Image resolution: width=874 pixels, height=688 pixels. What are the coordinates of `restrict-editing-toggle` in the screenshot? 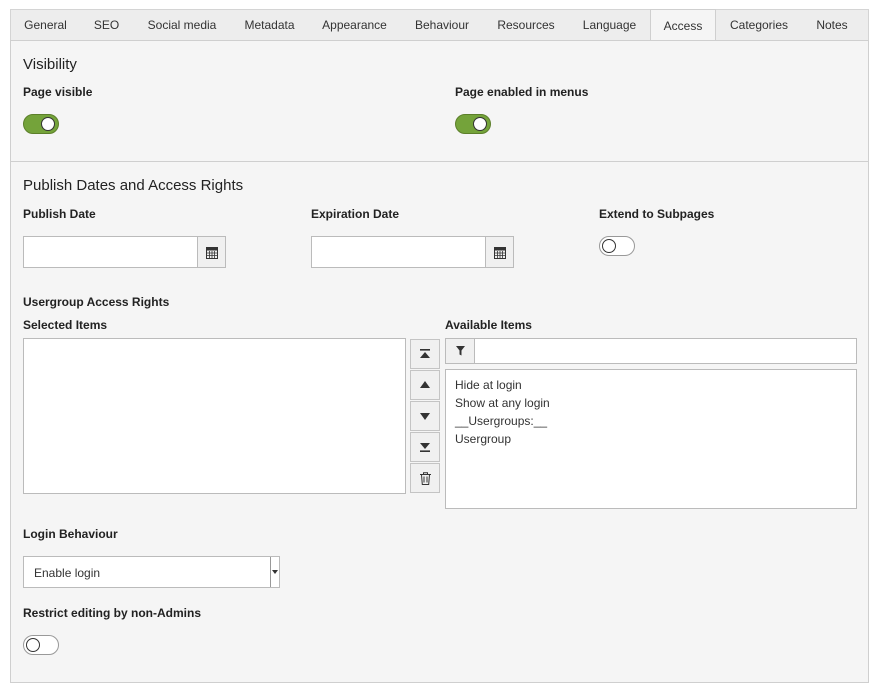 It's located at (41, 645).